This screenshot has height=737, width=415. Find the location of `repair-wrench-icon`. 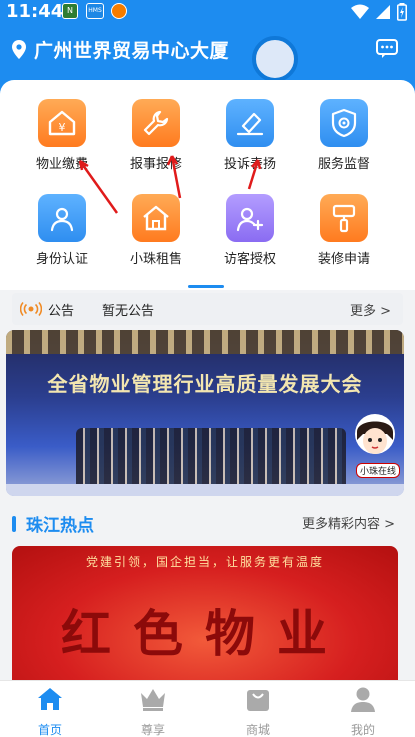

repair-wrench-icon is located at coordinates (156, 123).